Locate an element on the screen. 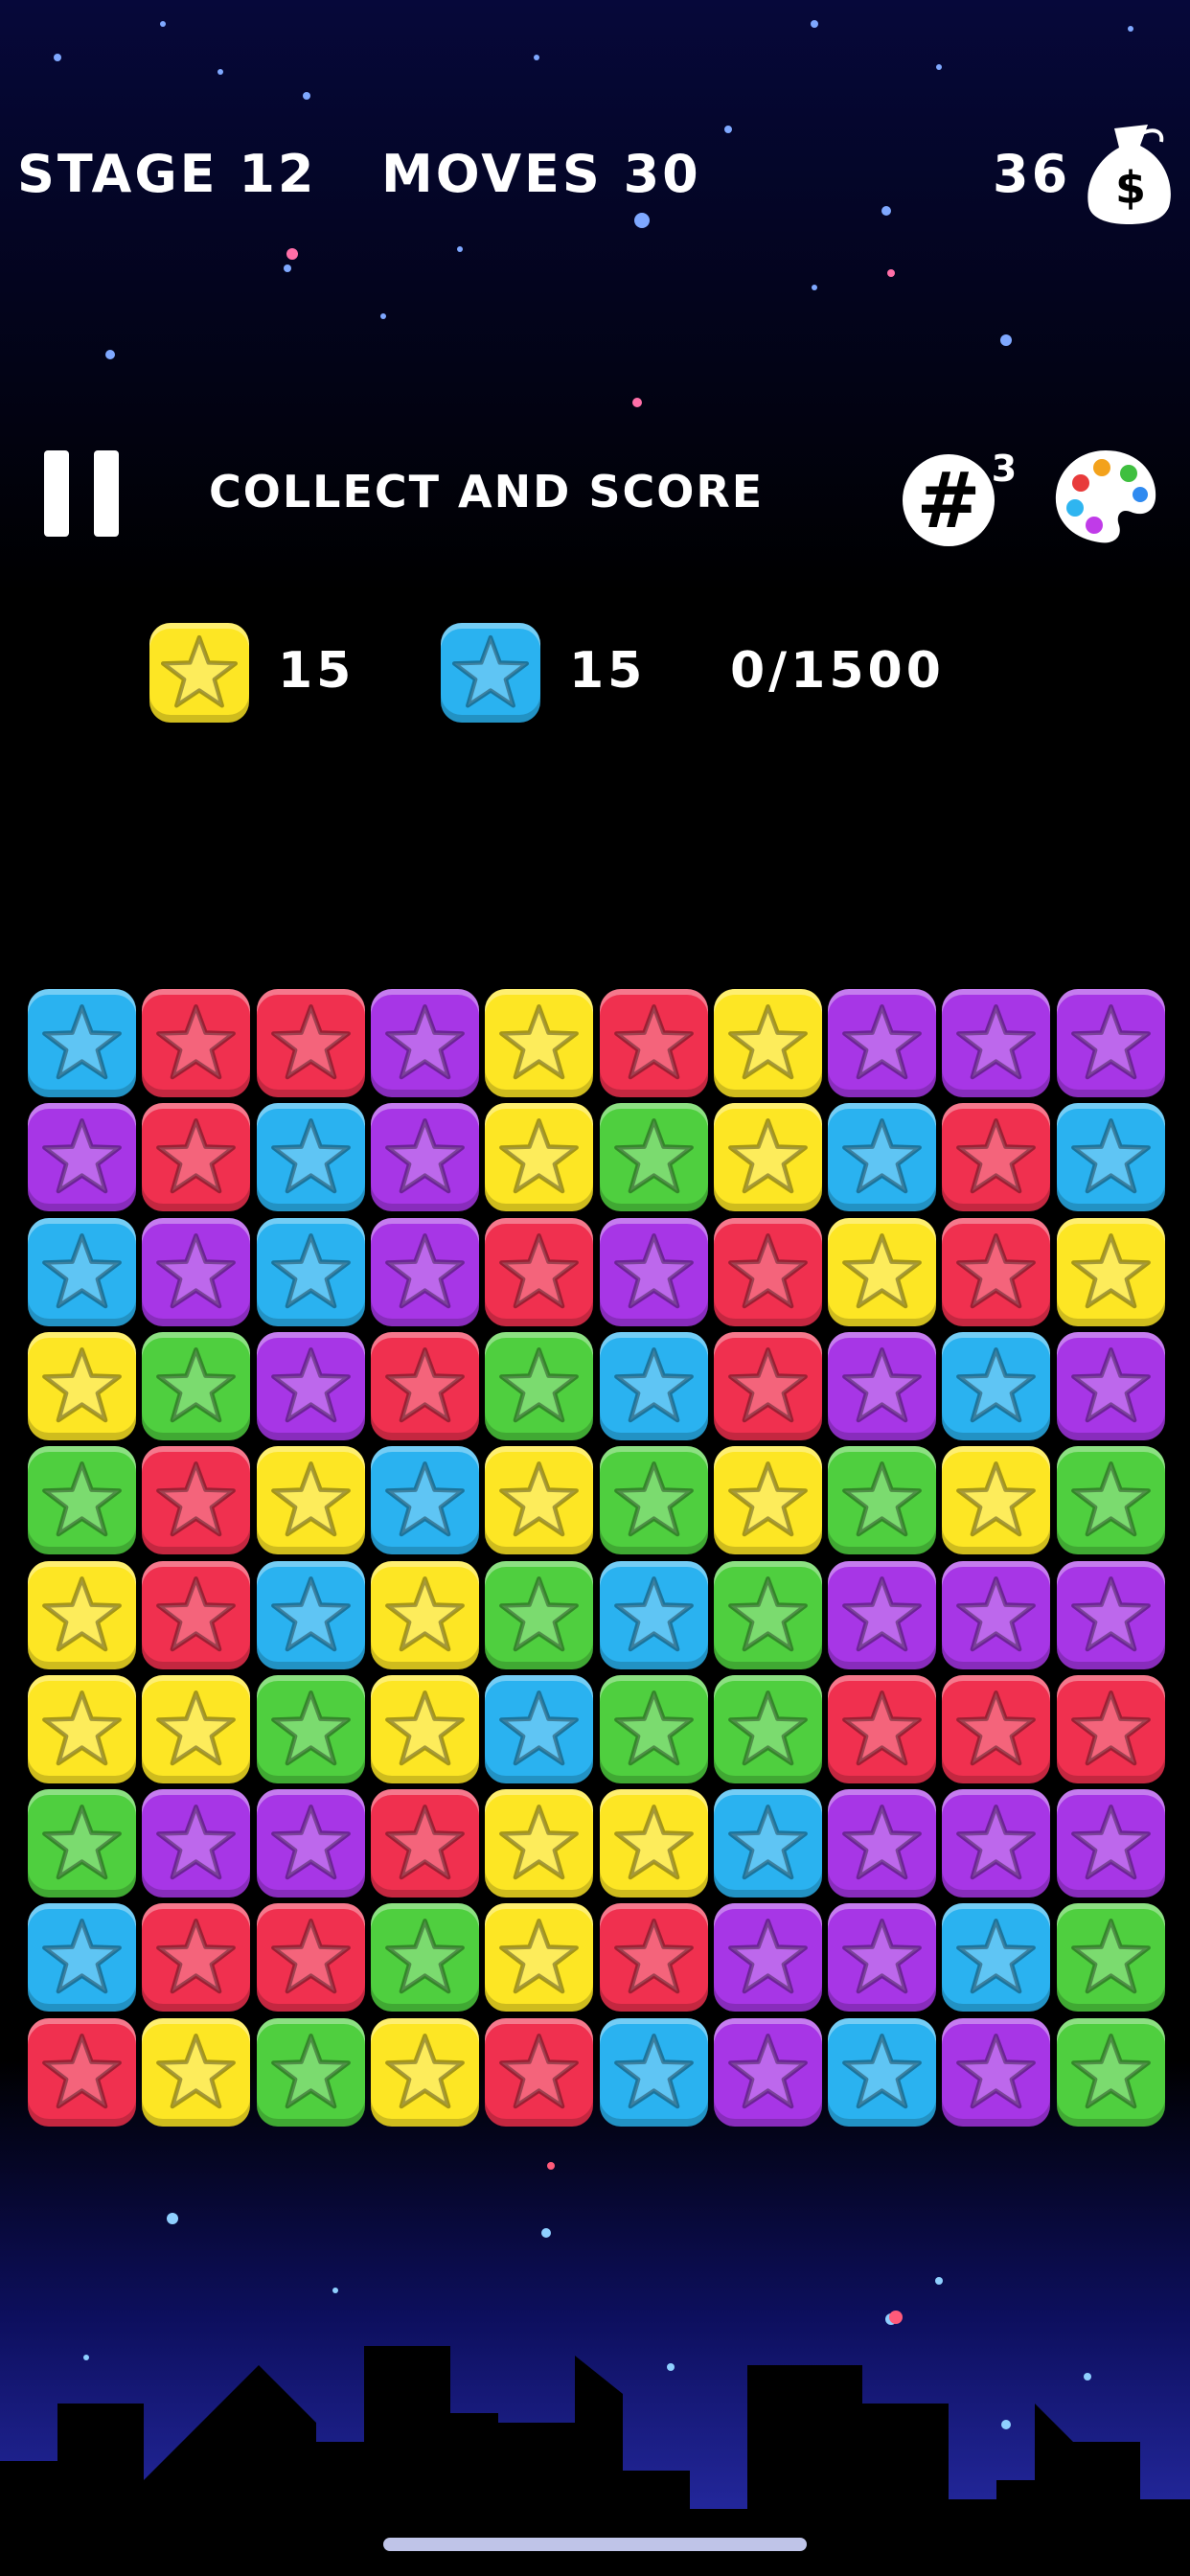 This screenshot has width=1190, height=2576. hash-booster-button: # 3 is located at coordinates (963, 495).